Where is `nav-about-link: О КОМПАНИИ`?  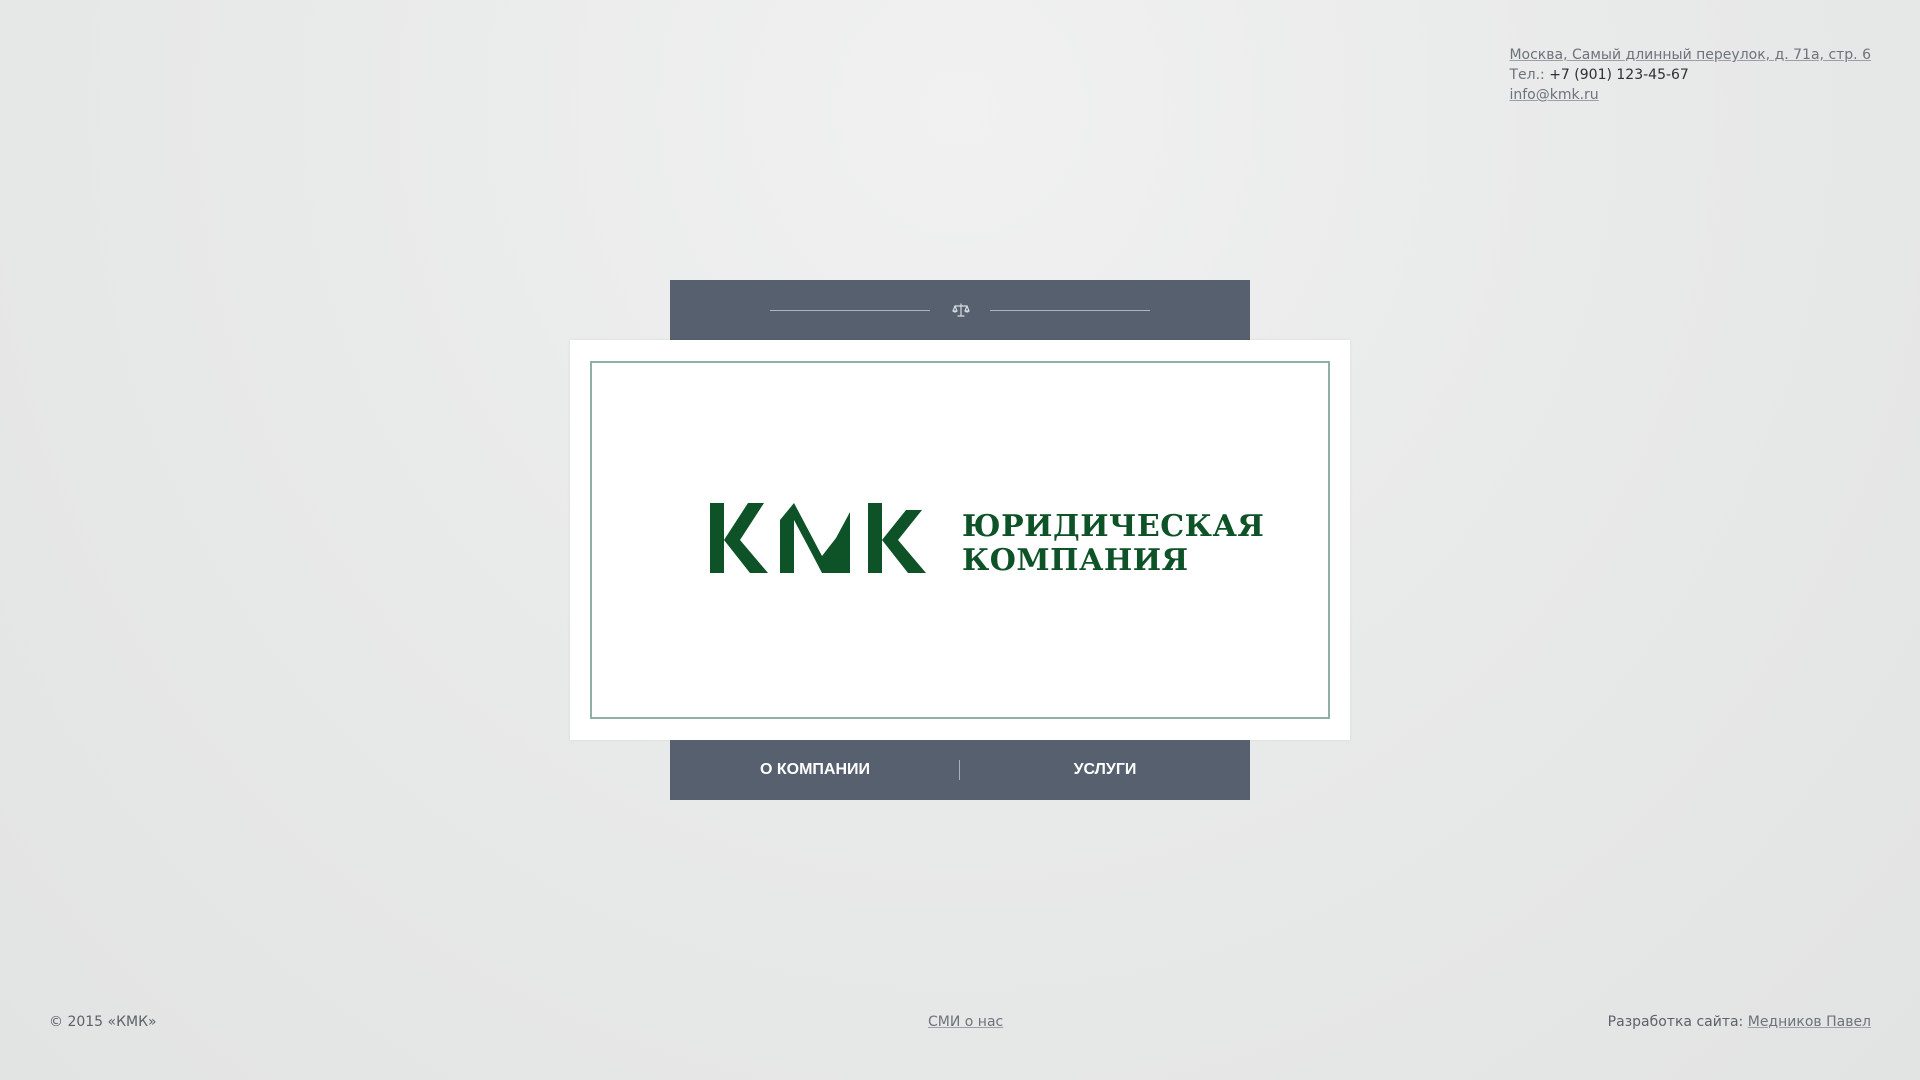
nav-about-link: О КОМПАНИИ is located at coordinates (815, 770).